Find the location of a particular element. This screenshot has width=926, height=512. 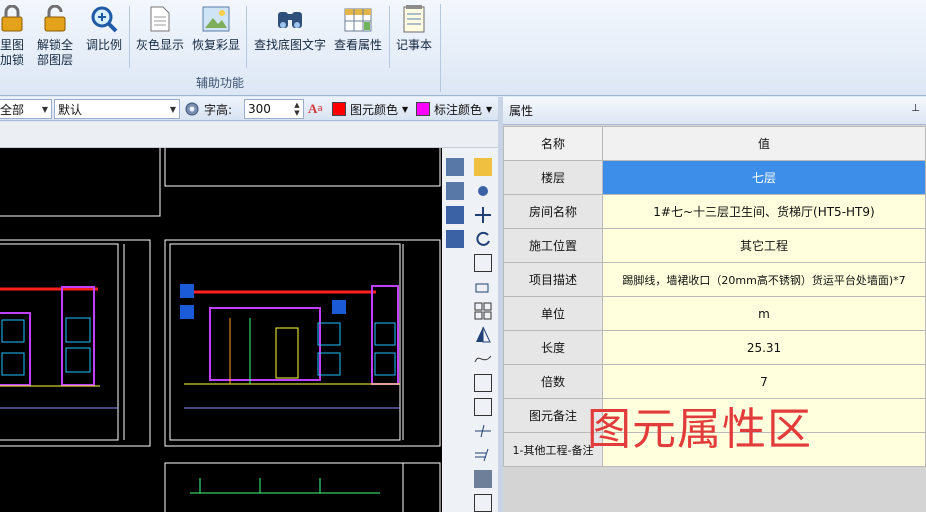

edit-tools-panel is located at coordinates (470, 330).